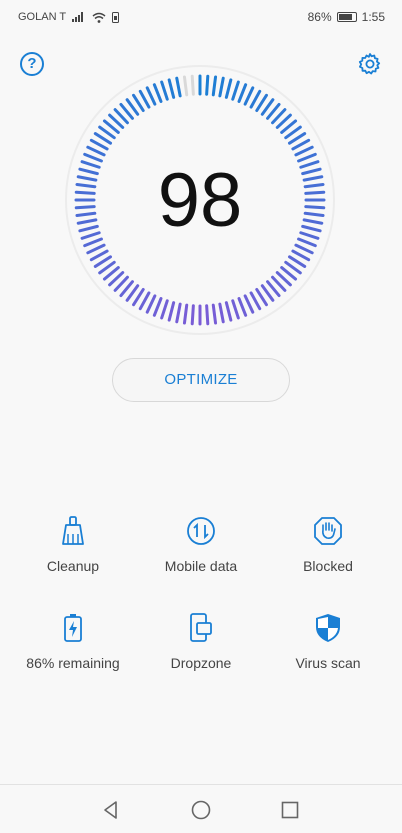 The image size is (402, 833). I want to click on tile-cleanup-label: Cleanup, so click(73, 566).